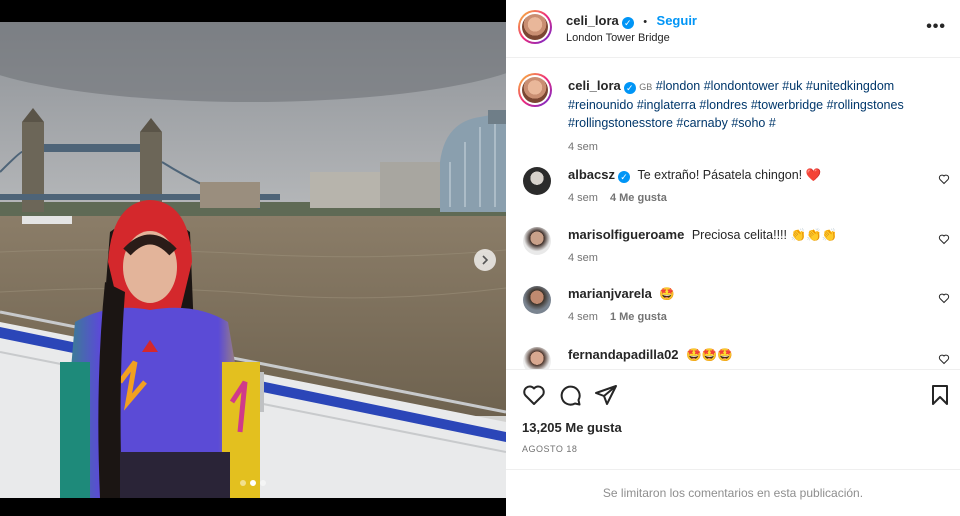  What do you see at coordinates (535, 90) in the screenshot?
I see `caption-avatar` at bounding box center [535, 90].